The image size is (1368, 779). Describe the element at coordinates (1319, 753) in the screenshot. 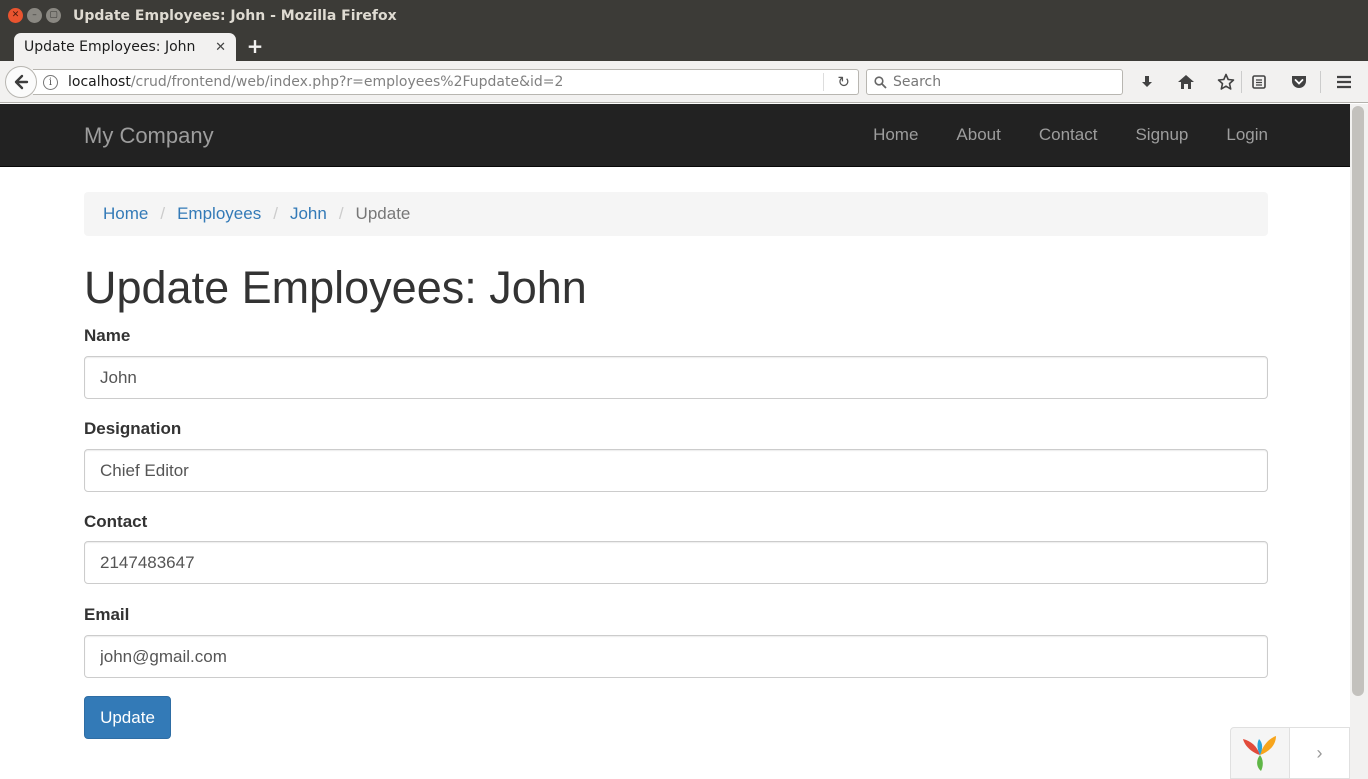

I see `debug-toggle-icon: ›` at that location.